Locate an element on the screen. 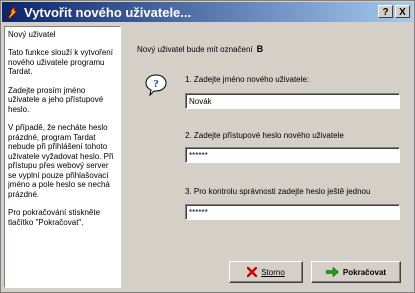 This screenshot has width=415, height=293. cancel-label: Storno is located at coordinates (273, 272).